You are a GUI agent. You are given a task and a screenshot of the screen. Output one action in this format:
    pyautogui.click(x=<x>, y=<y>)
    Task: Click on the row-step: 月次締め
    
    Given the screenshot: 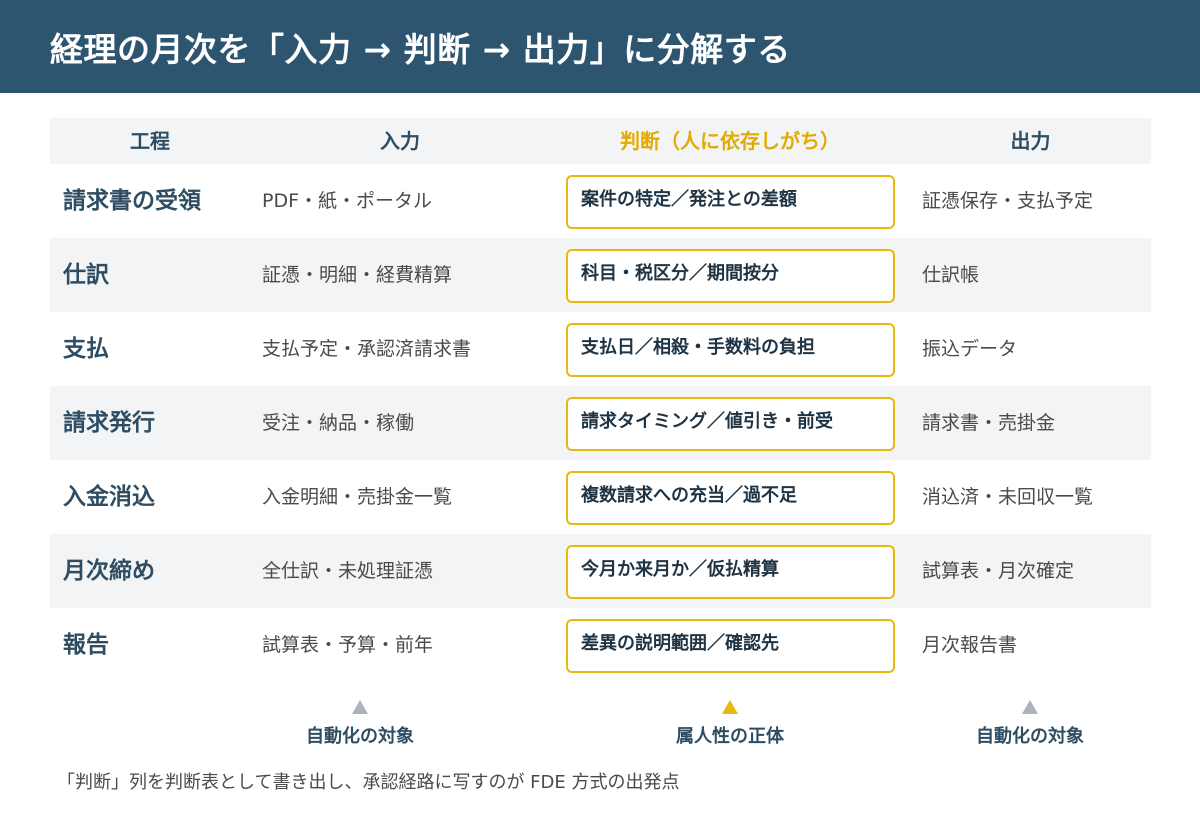 What is the action you would take?
    pyautogui.click(x=109, y=571)
    